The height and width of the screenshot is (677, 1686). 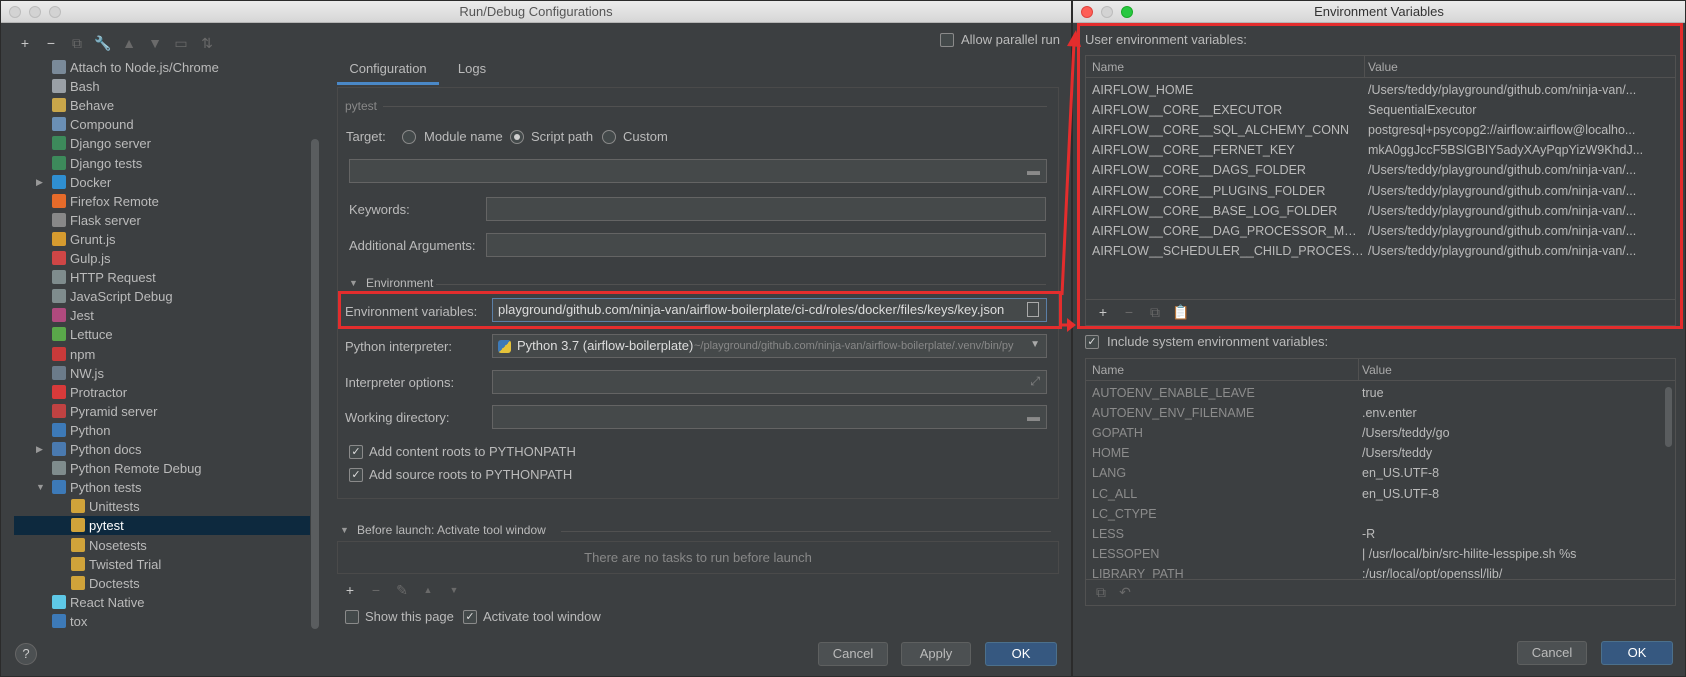 I want to click on add-task-icon: +, so click(x=350, y=590).